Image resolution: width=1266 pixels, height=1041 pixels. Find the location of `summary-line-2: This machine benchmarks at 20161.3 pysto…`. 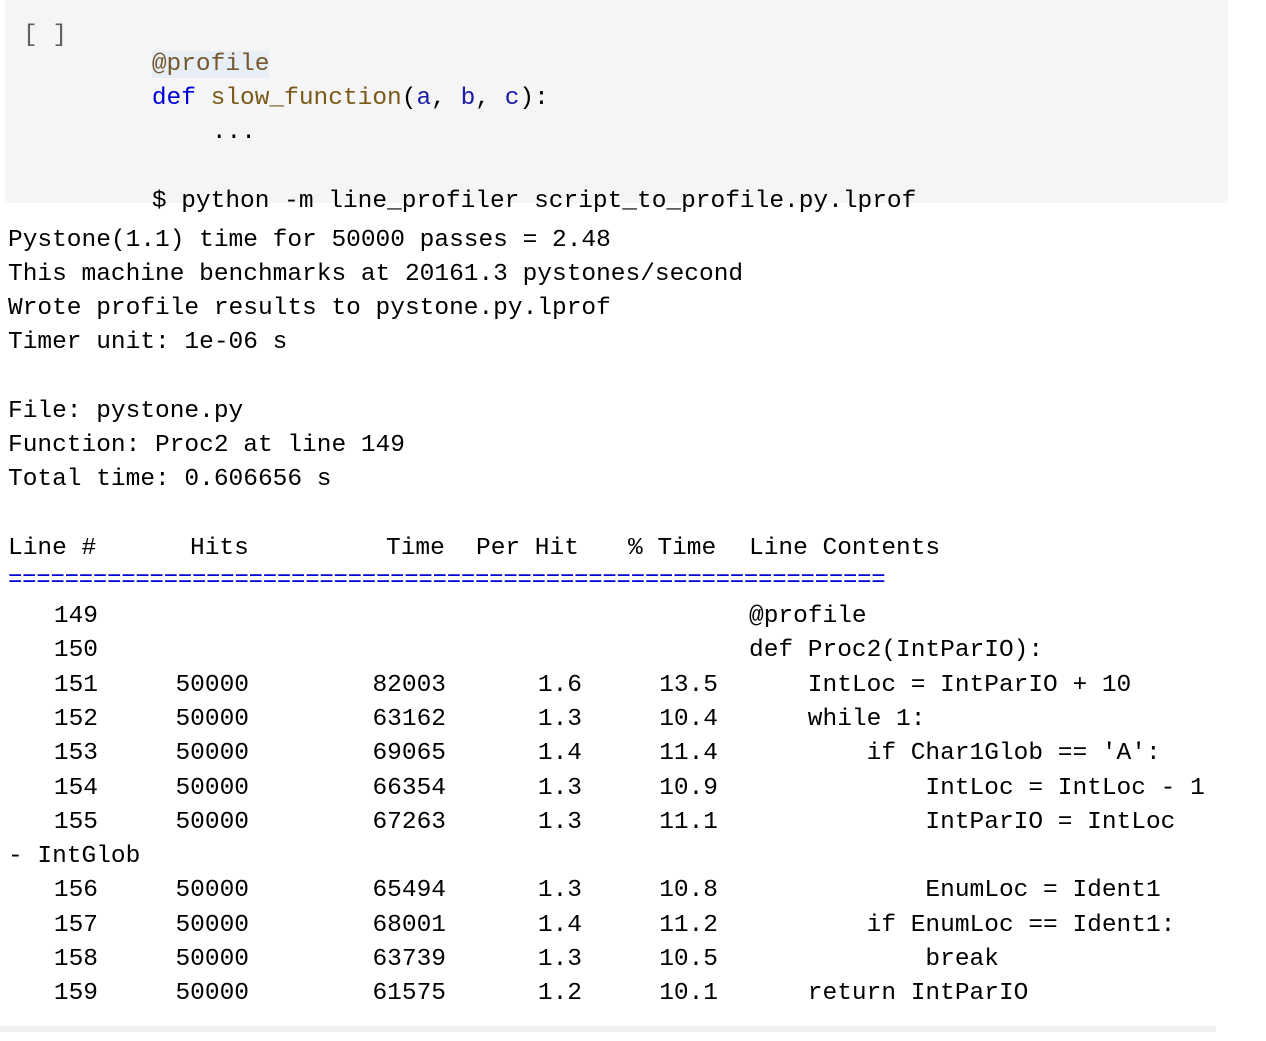

summary-line-2: This machine benchmarks at 20161.3 pysto… is located at coordinates (376, 274).